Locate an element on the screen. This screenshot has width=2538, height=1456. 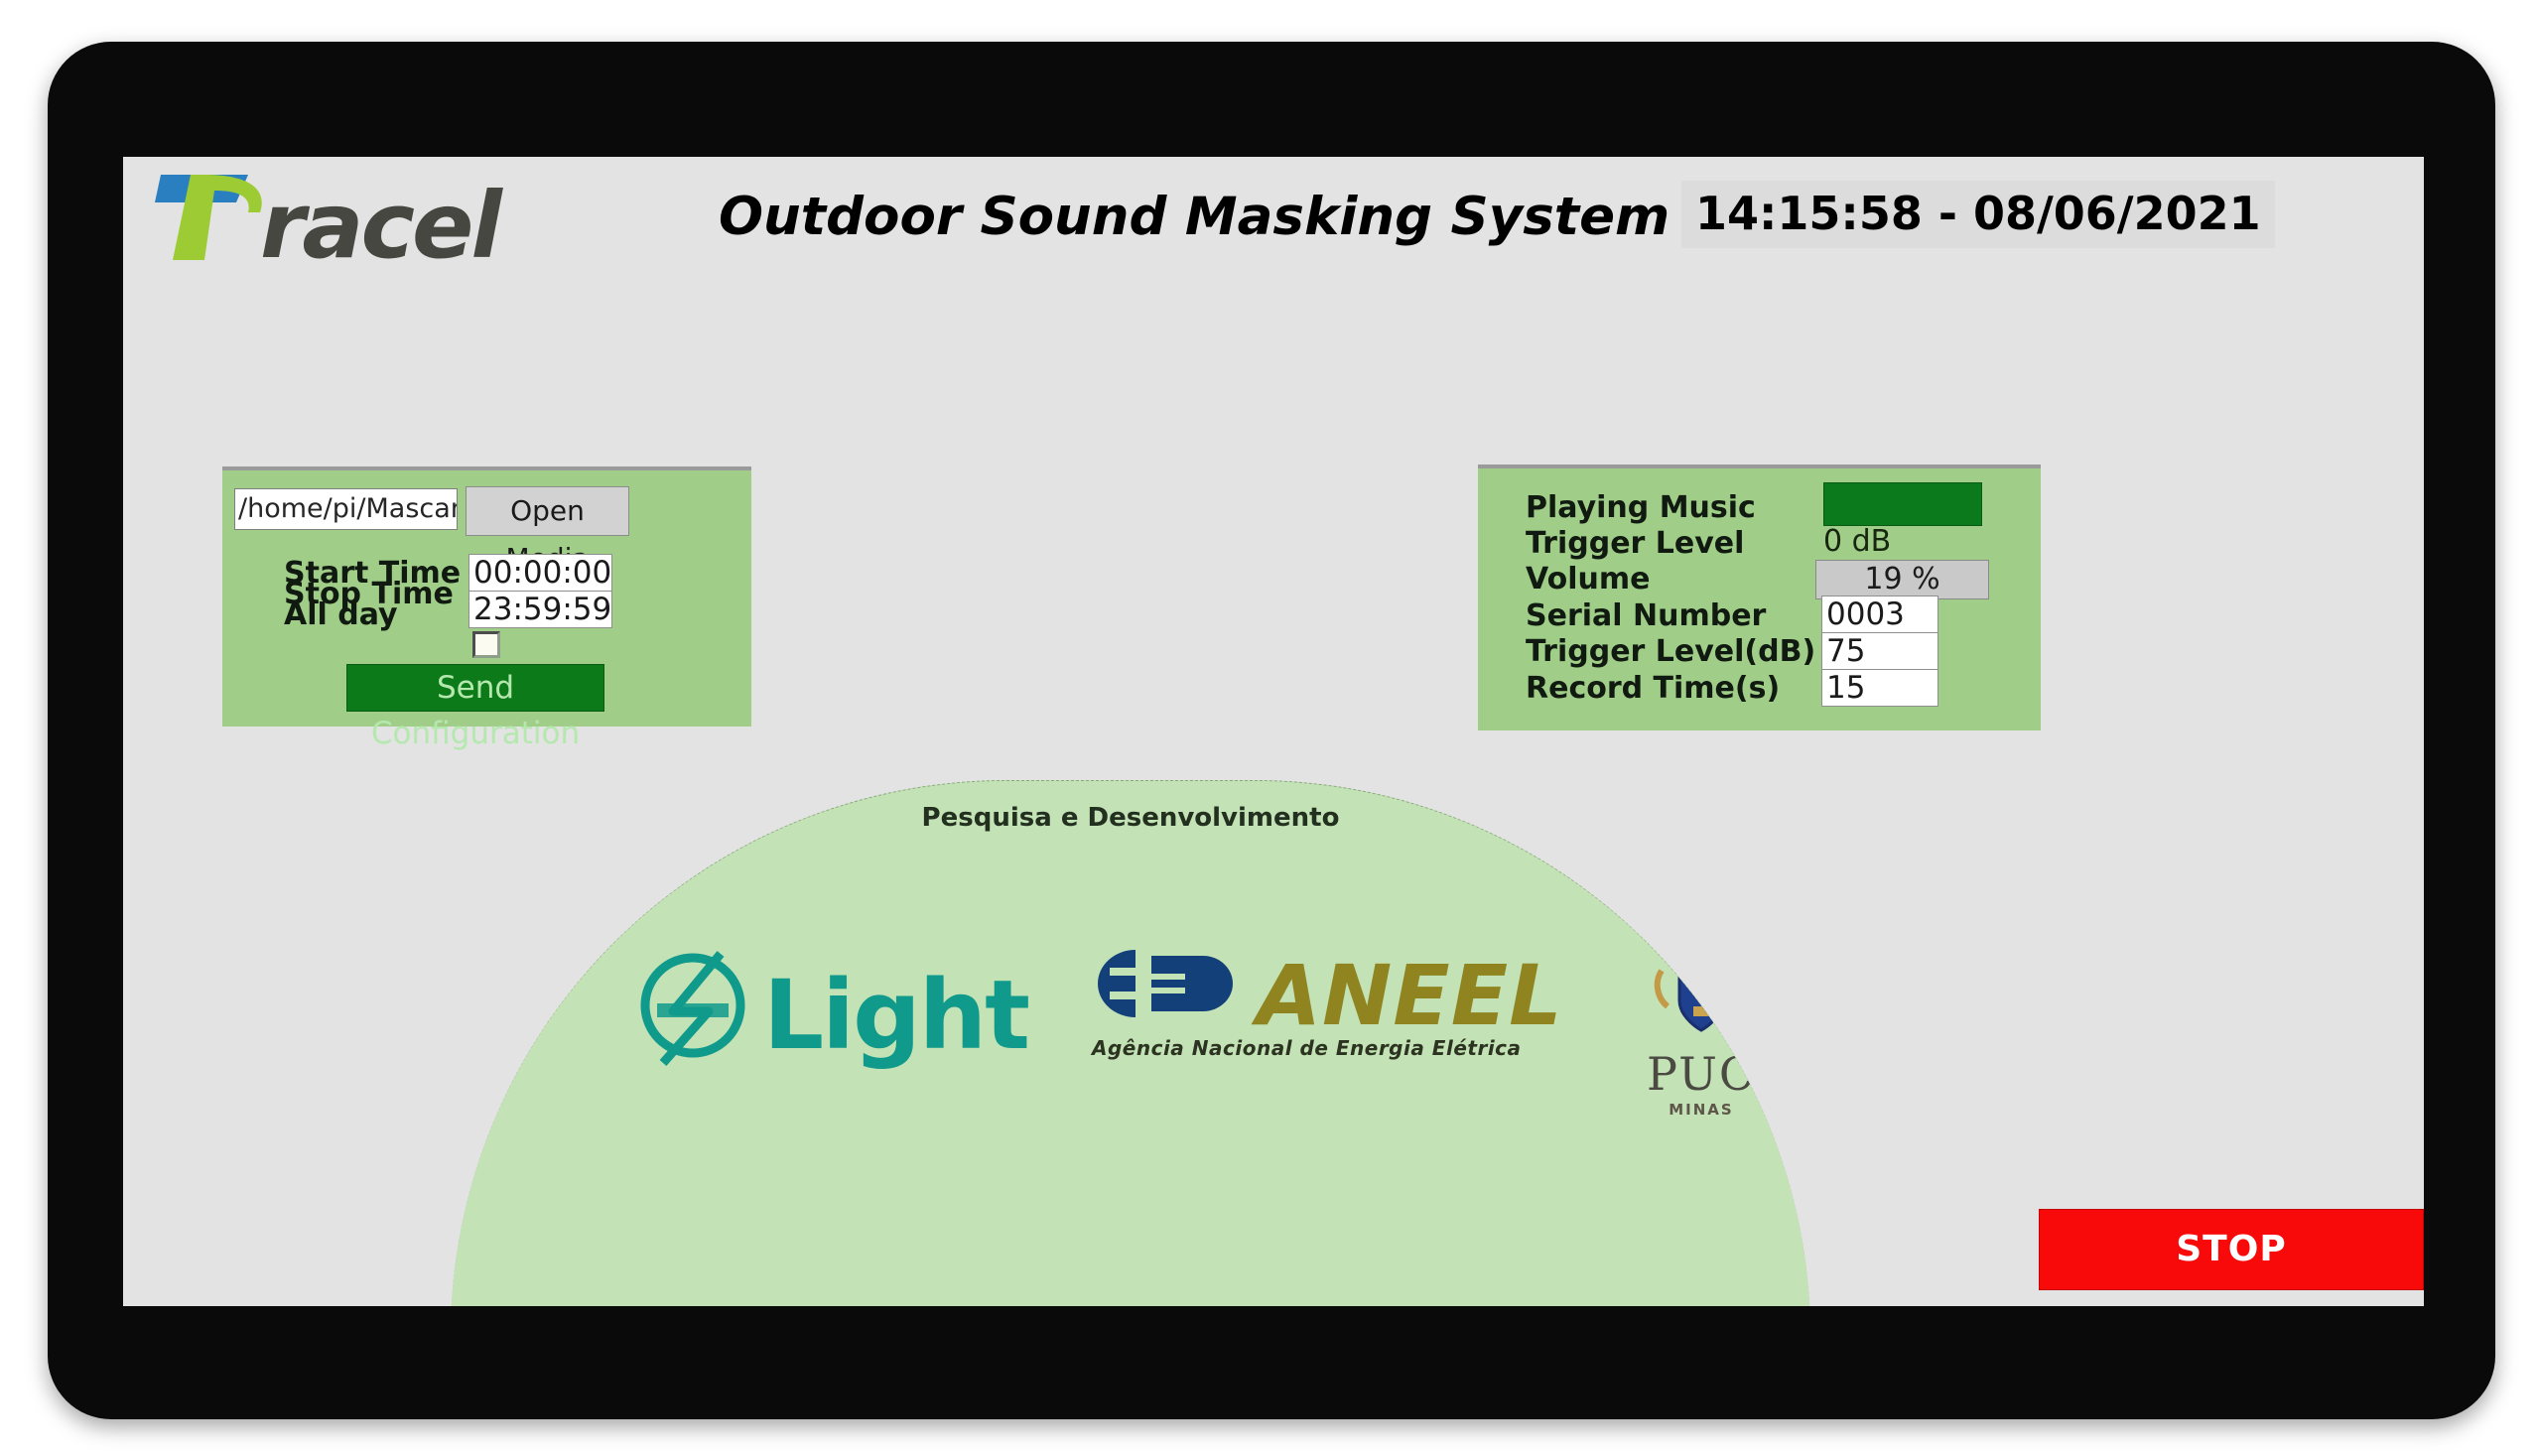
all-day-checkbox is located at coordinates (486, 644).